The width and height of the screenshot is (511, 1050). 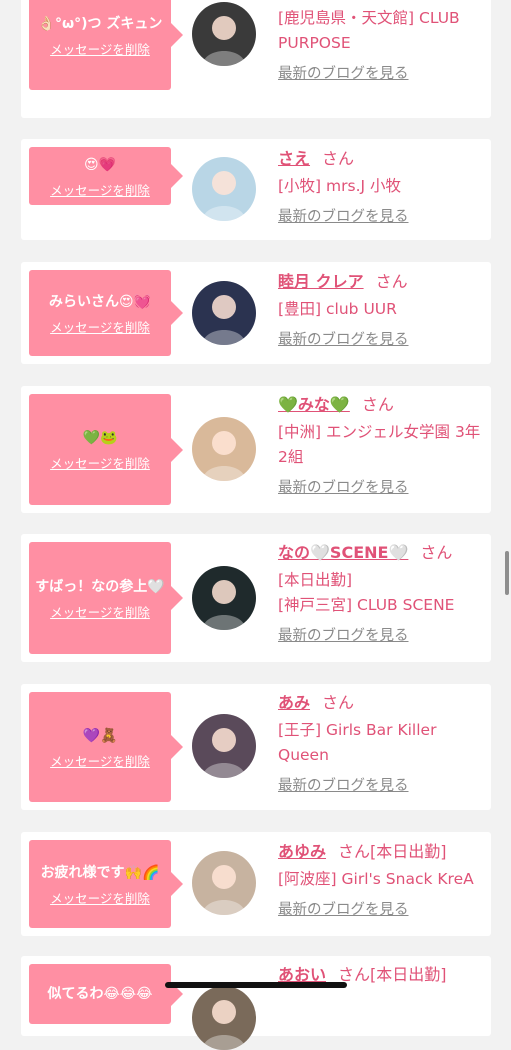 I want to click on cast-name-link: あゆみ, so click(x=302, y=851).